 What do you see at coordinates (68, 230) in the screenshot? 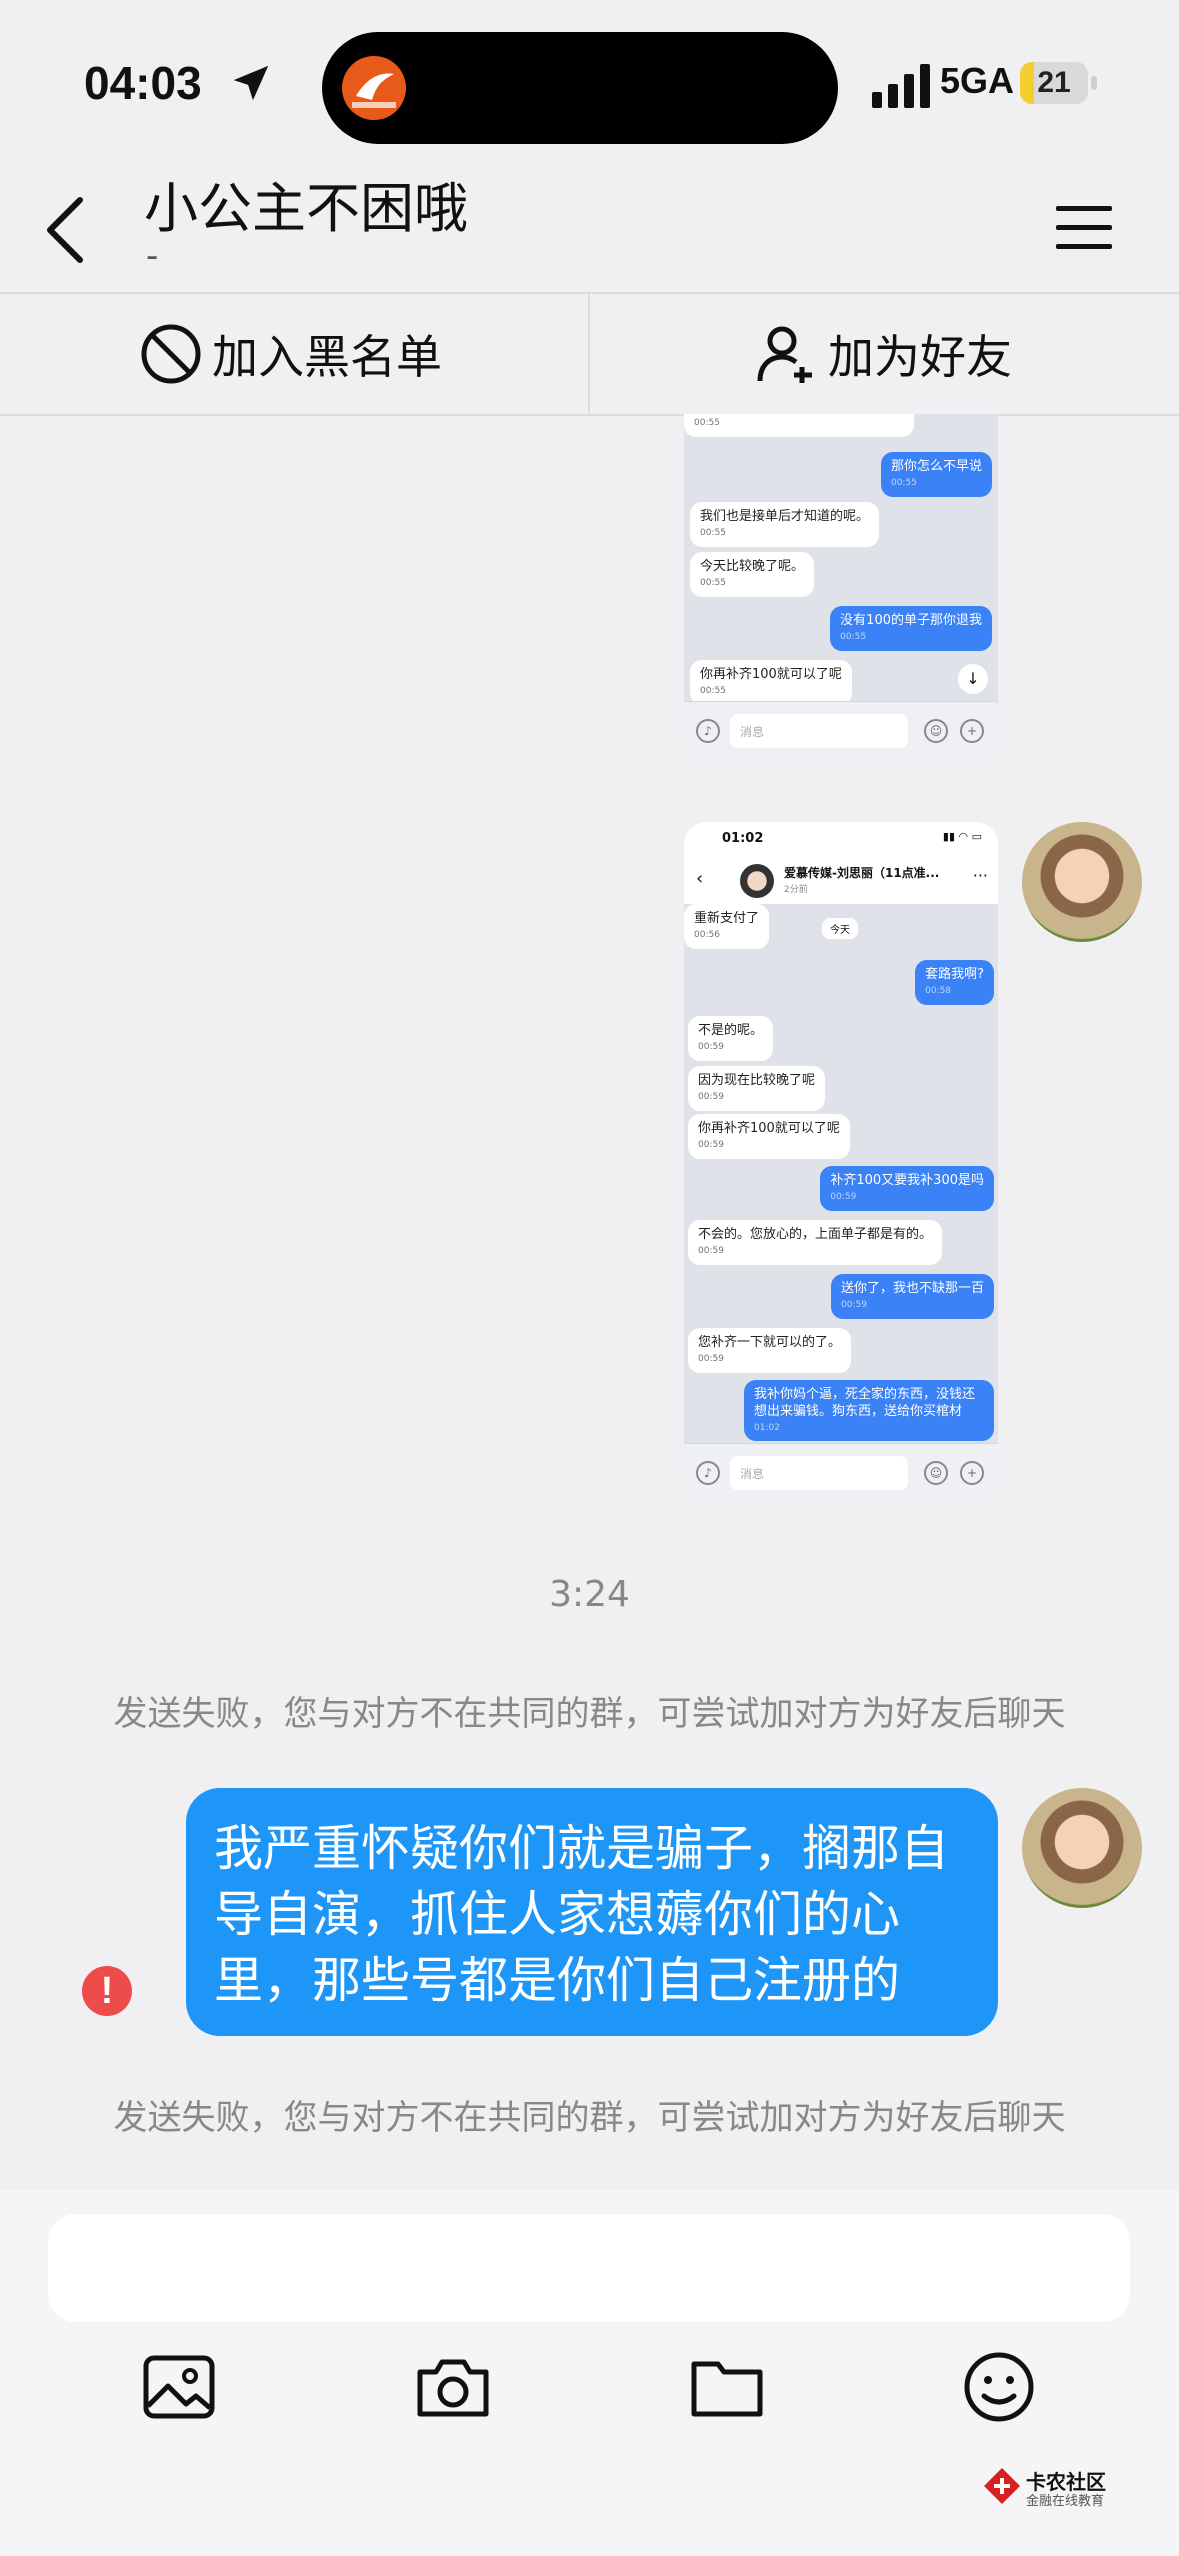
I see `back-button` at bounding box center [68, 230].